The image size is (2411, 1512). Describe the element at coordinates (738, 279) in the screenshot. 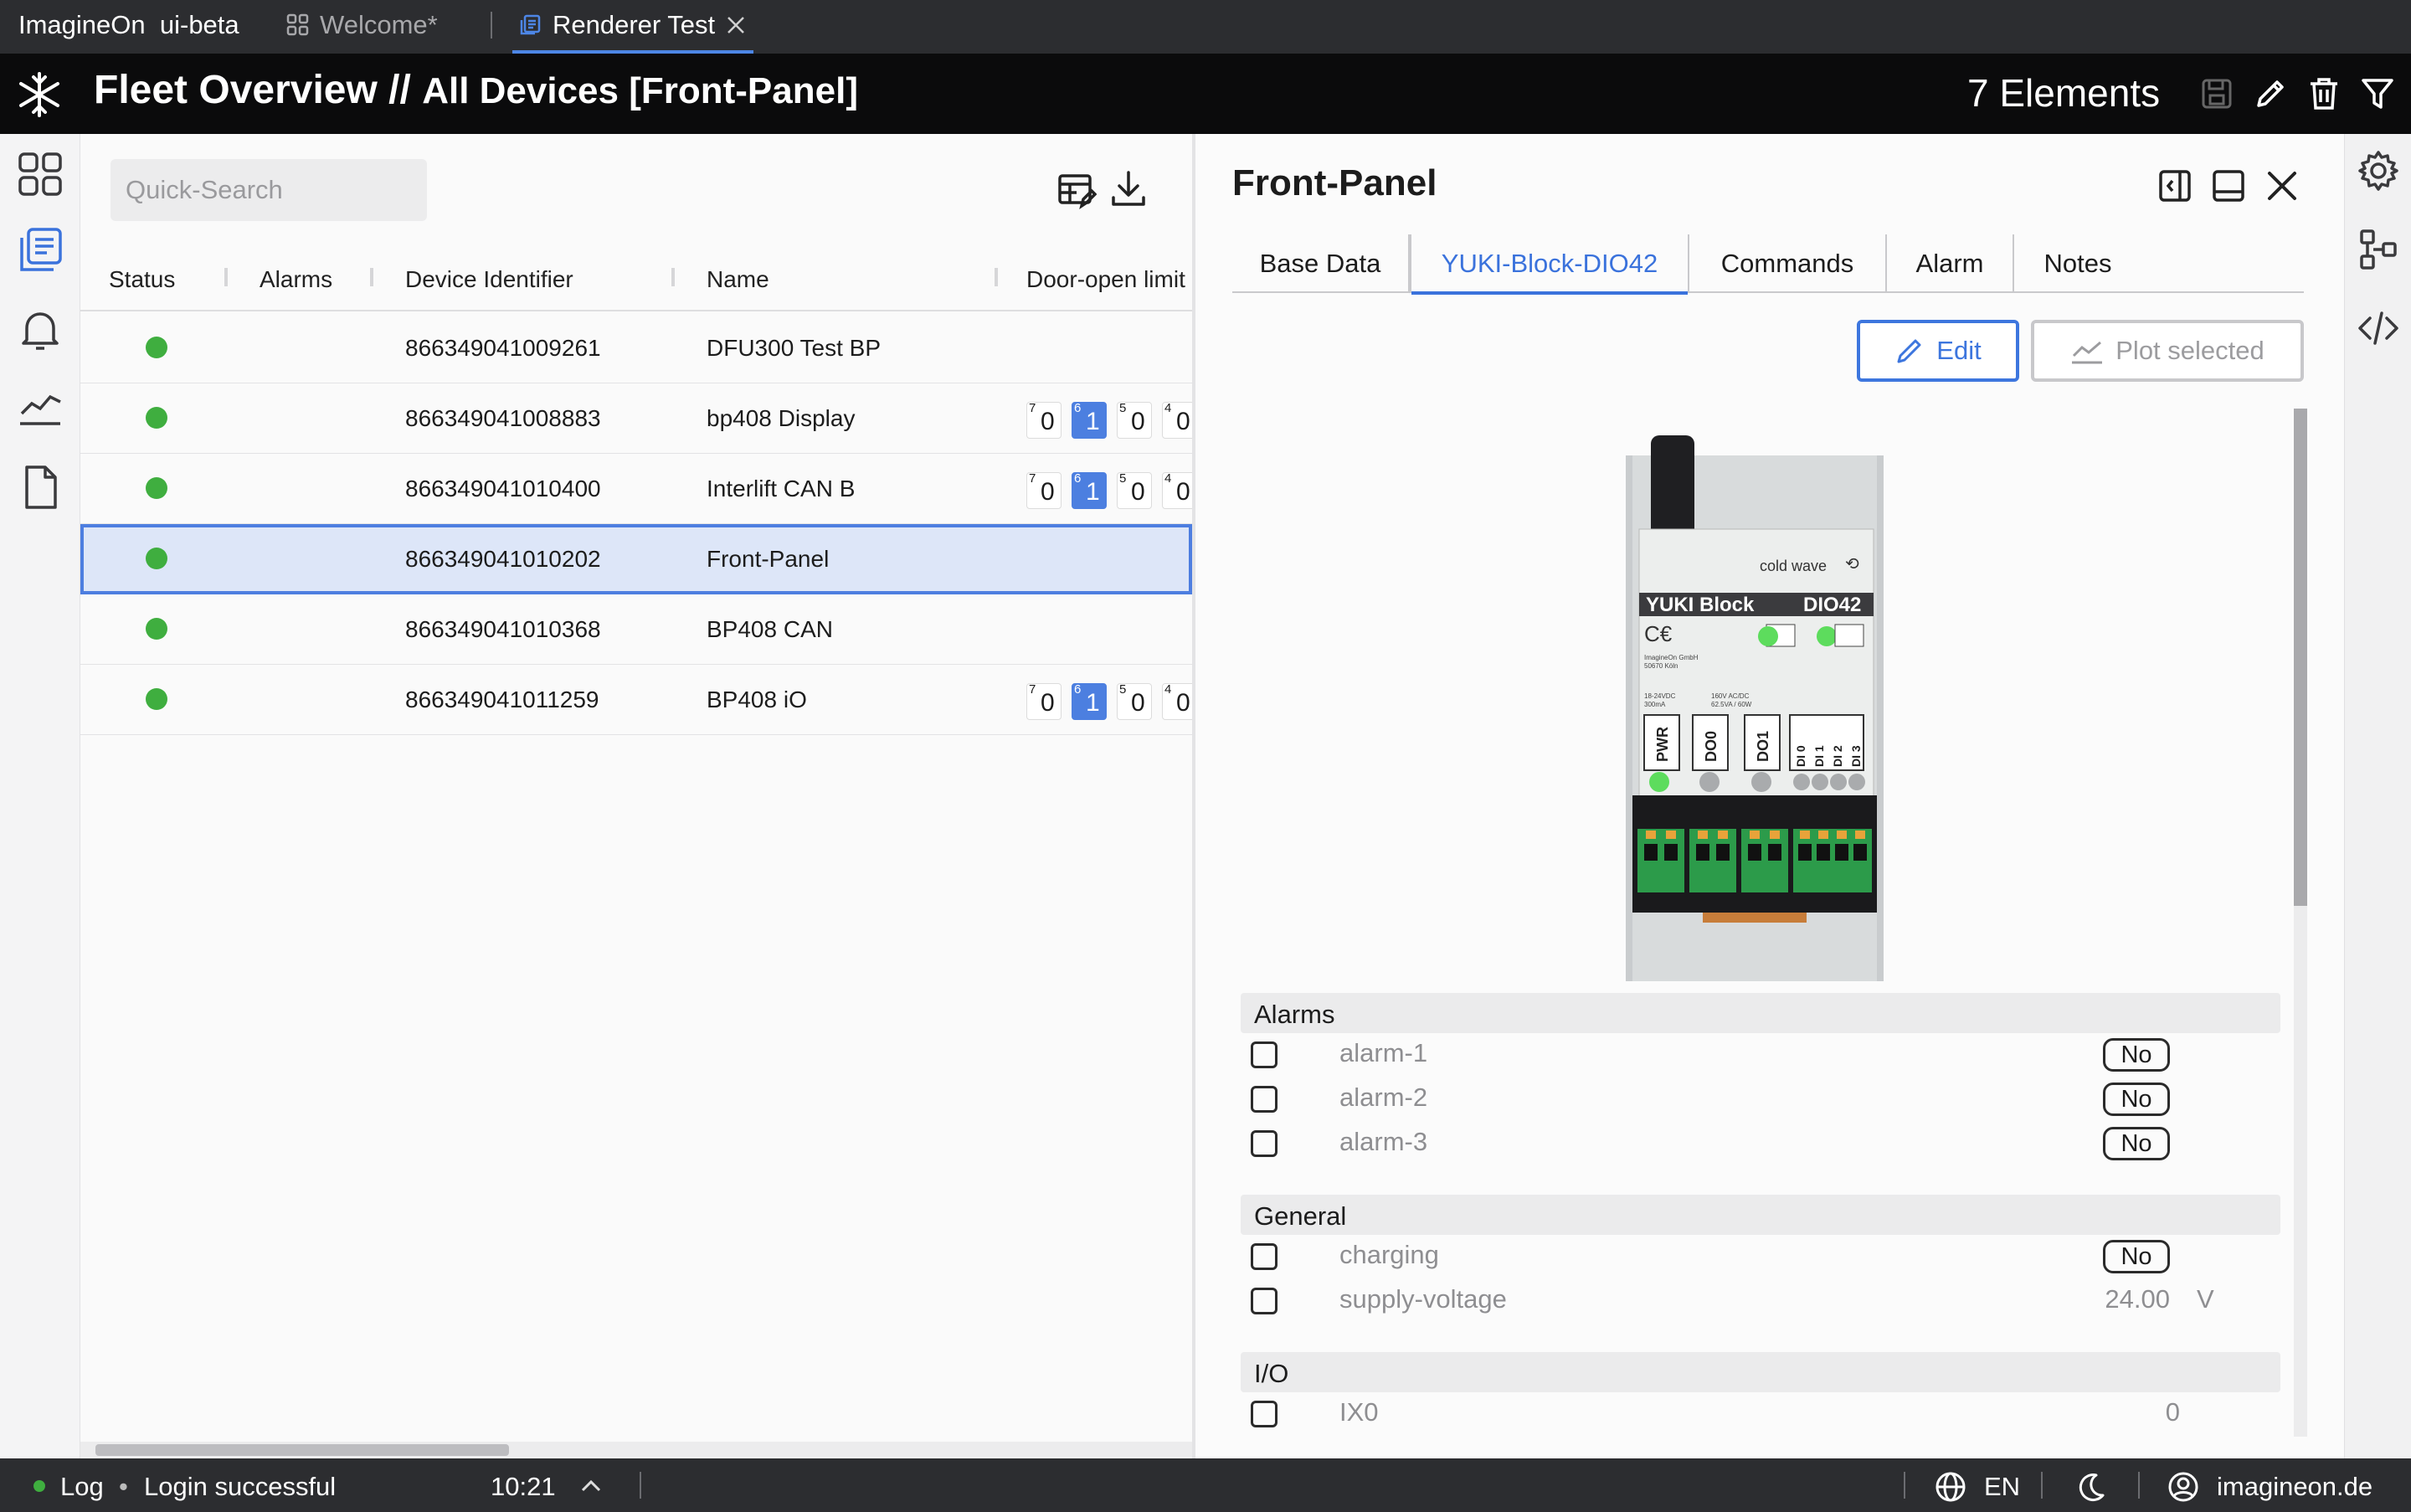

I see `column-header-name: Name` at that location.